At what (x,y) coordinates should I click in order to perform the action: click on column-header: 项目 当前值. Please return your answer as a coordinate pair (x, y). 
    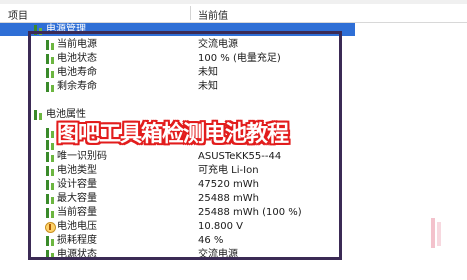
    Looking at the image, I should click on (233, 13).